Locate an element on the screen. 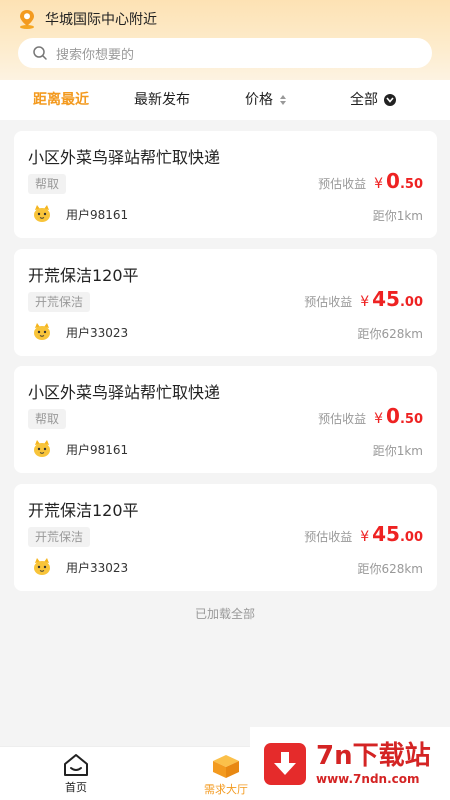  filter-label: 价格 is located at coordinates (259, 100).